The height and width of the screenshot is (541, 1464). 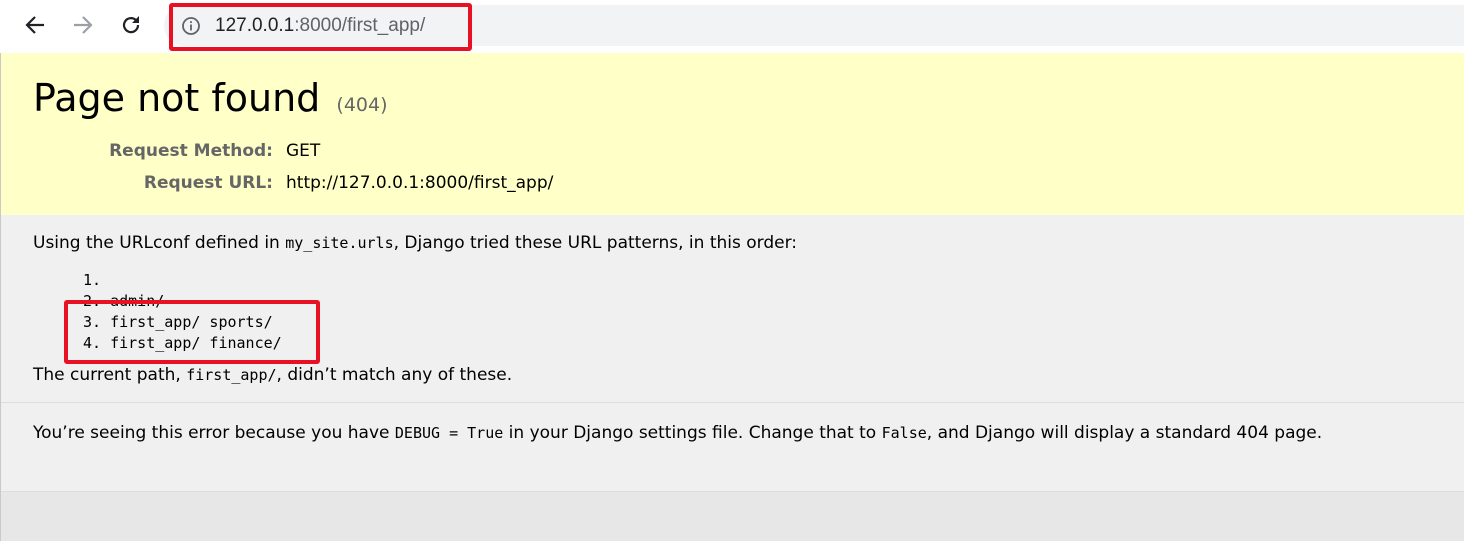 I want to click on forward-button, so click(x=83, y=25).